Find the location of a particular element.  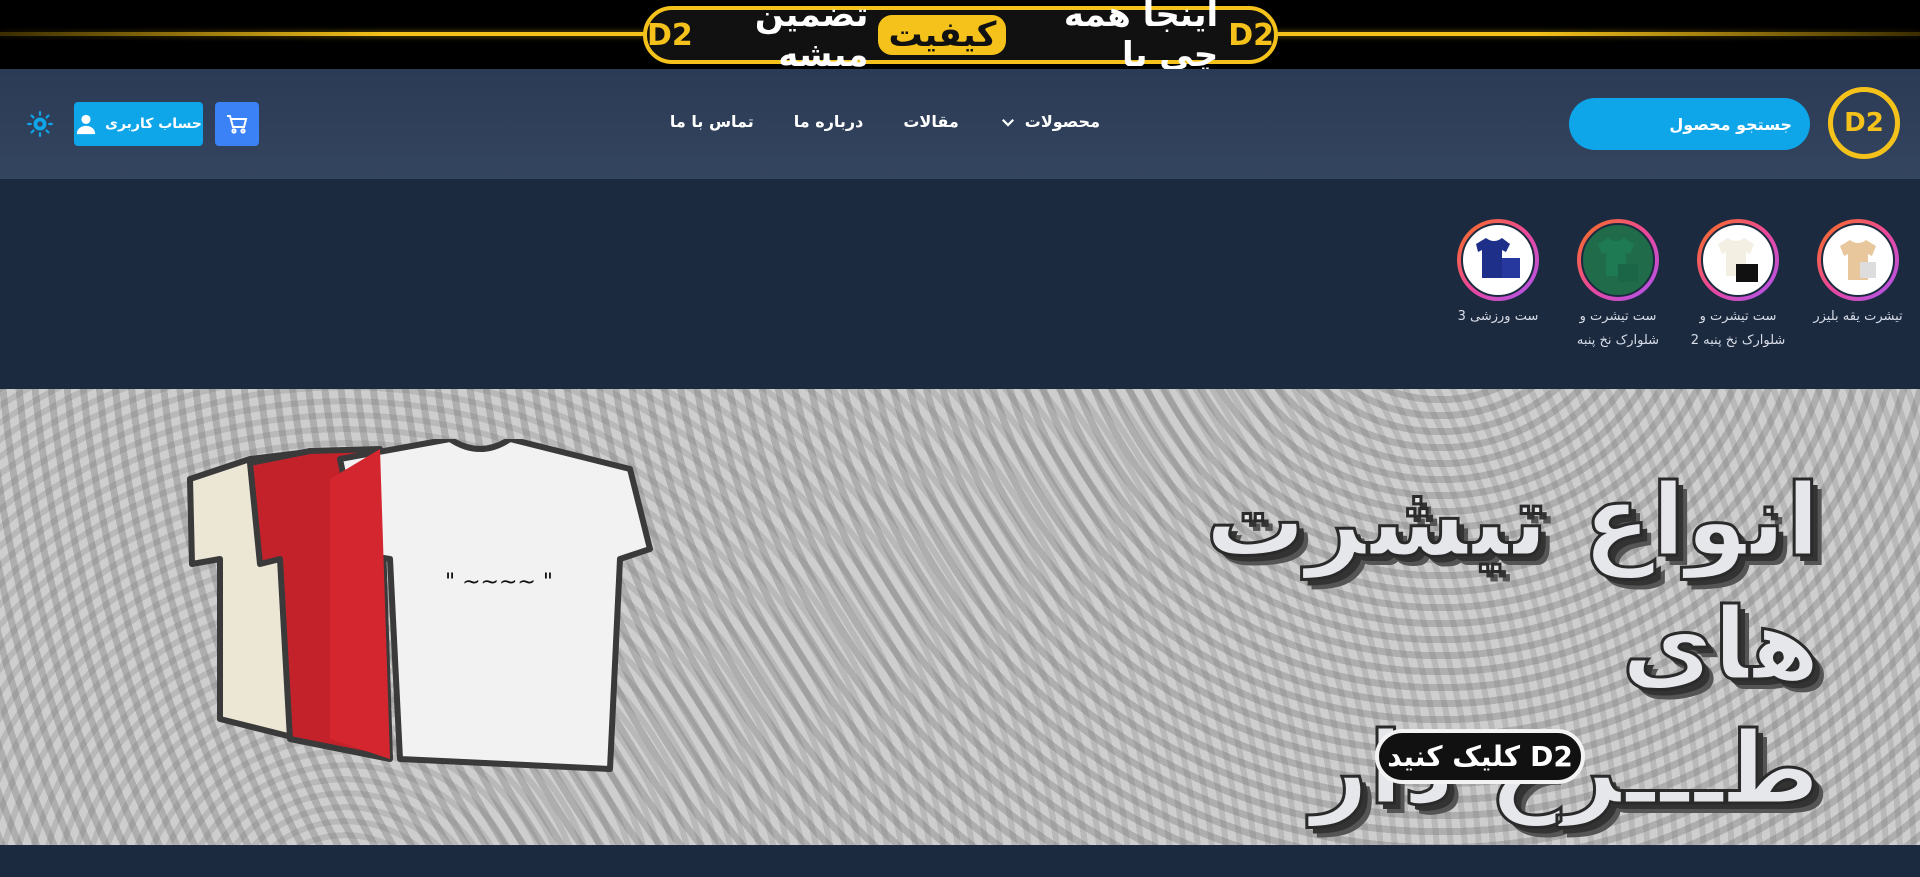

nav-products-label: محصولات is located at coordinates (1062, 121).